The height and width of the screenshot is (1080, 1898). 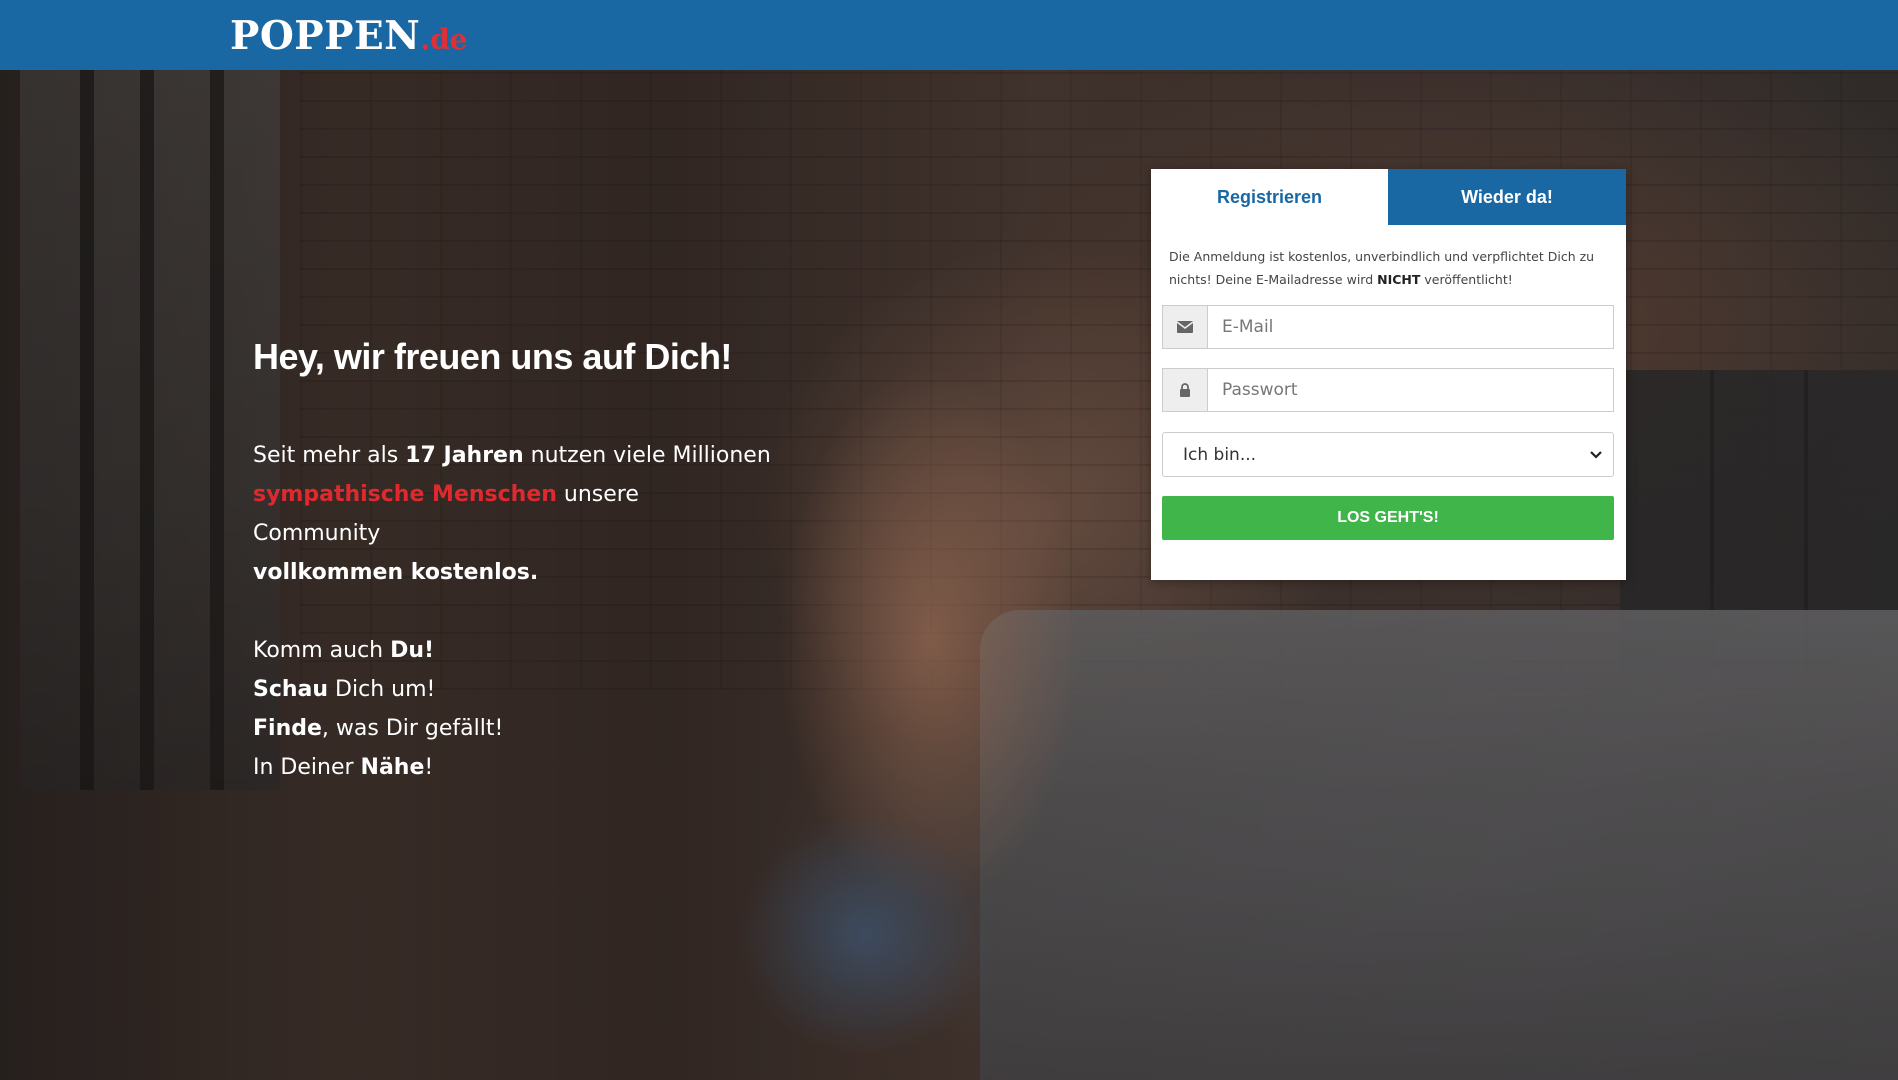 What do you see at coordinates (444, 39) in the screenshot?
I see `logo-tld-text: .de` at bounding box center [444, 39].